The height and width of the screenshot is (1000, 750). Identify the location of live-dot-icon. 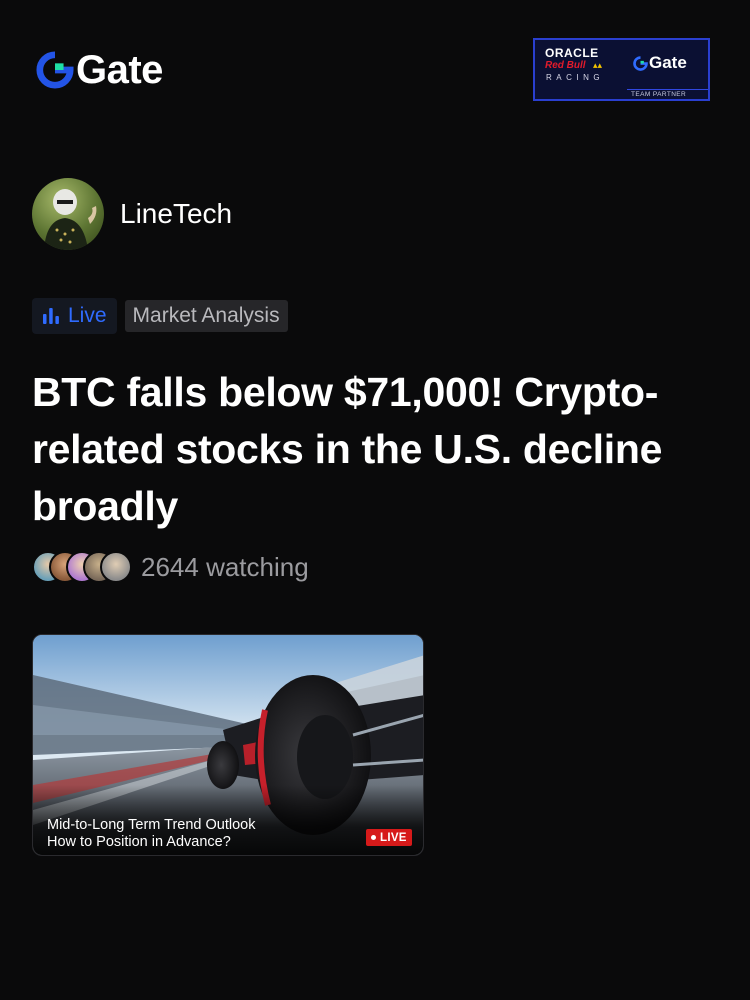
(373, 837).